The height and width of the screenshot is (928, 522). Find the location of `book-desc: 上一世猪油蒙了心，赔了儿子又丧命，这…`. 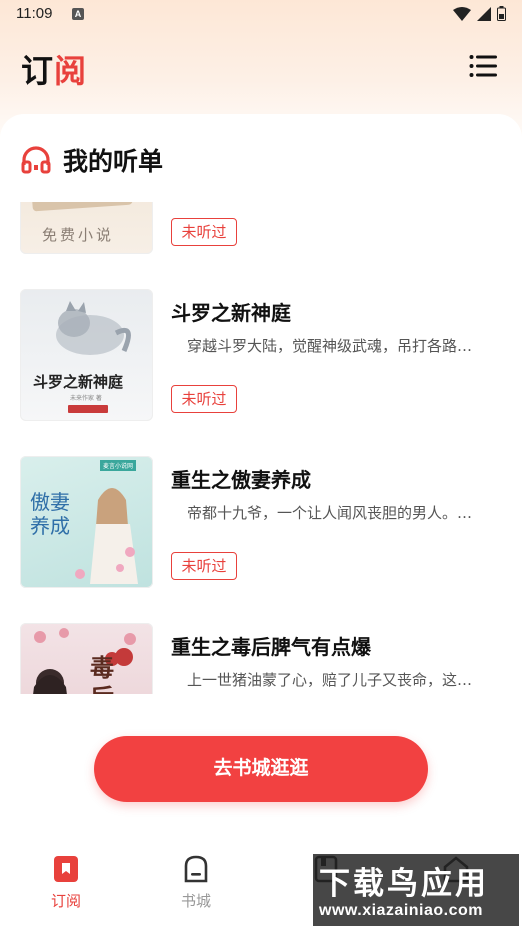

book-desc: 上一世猪油蒙了心，赔了儿子又丧命，这… is located at coordinates (330, 680).